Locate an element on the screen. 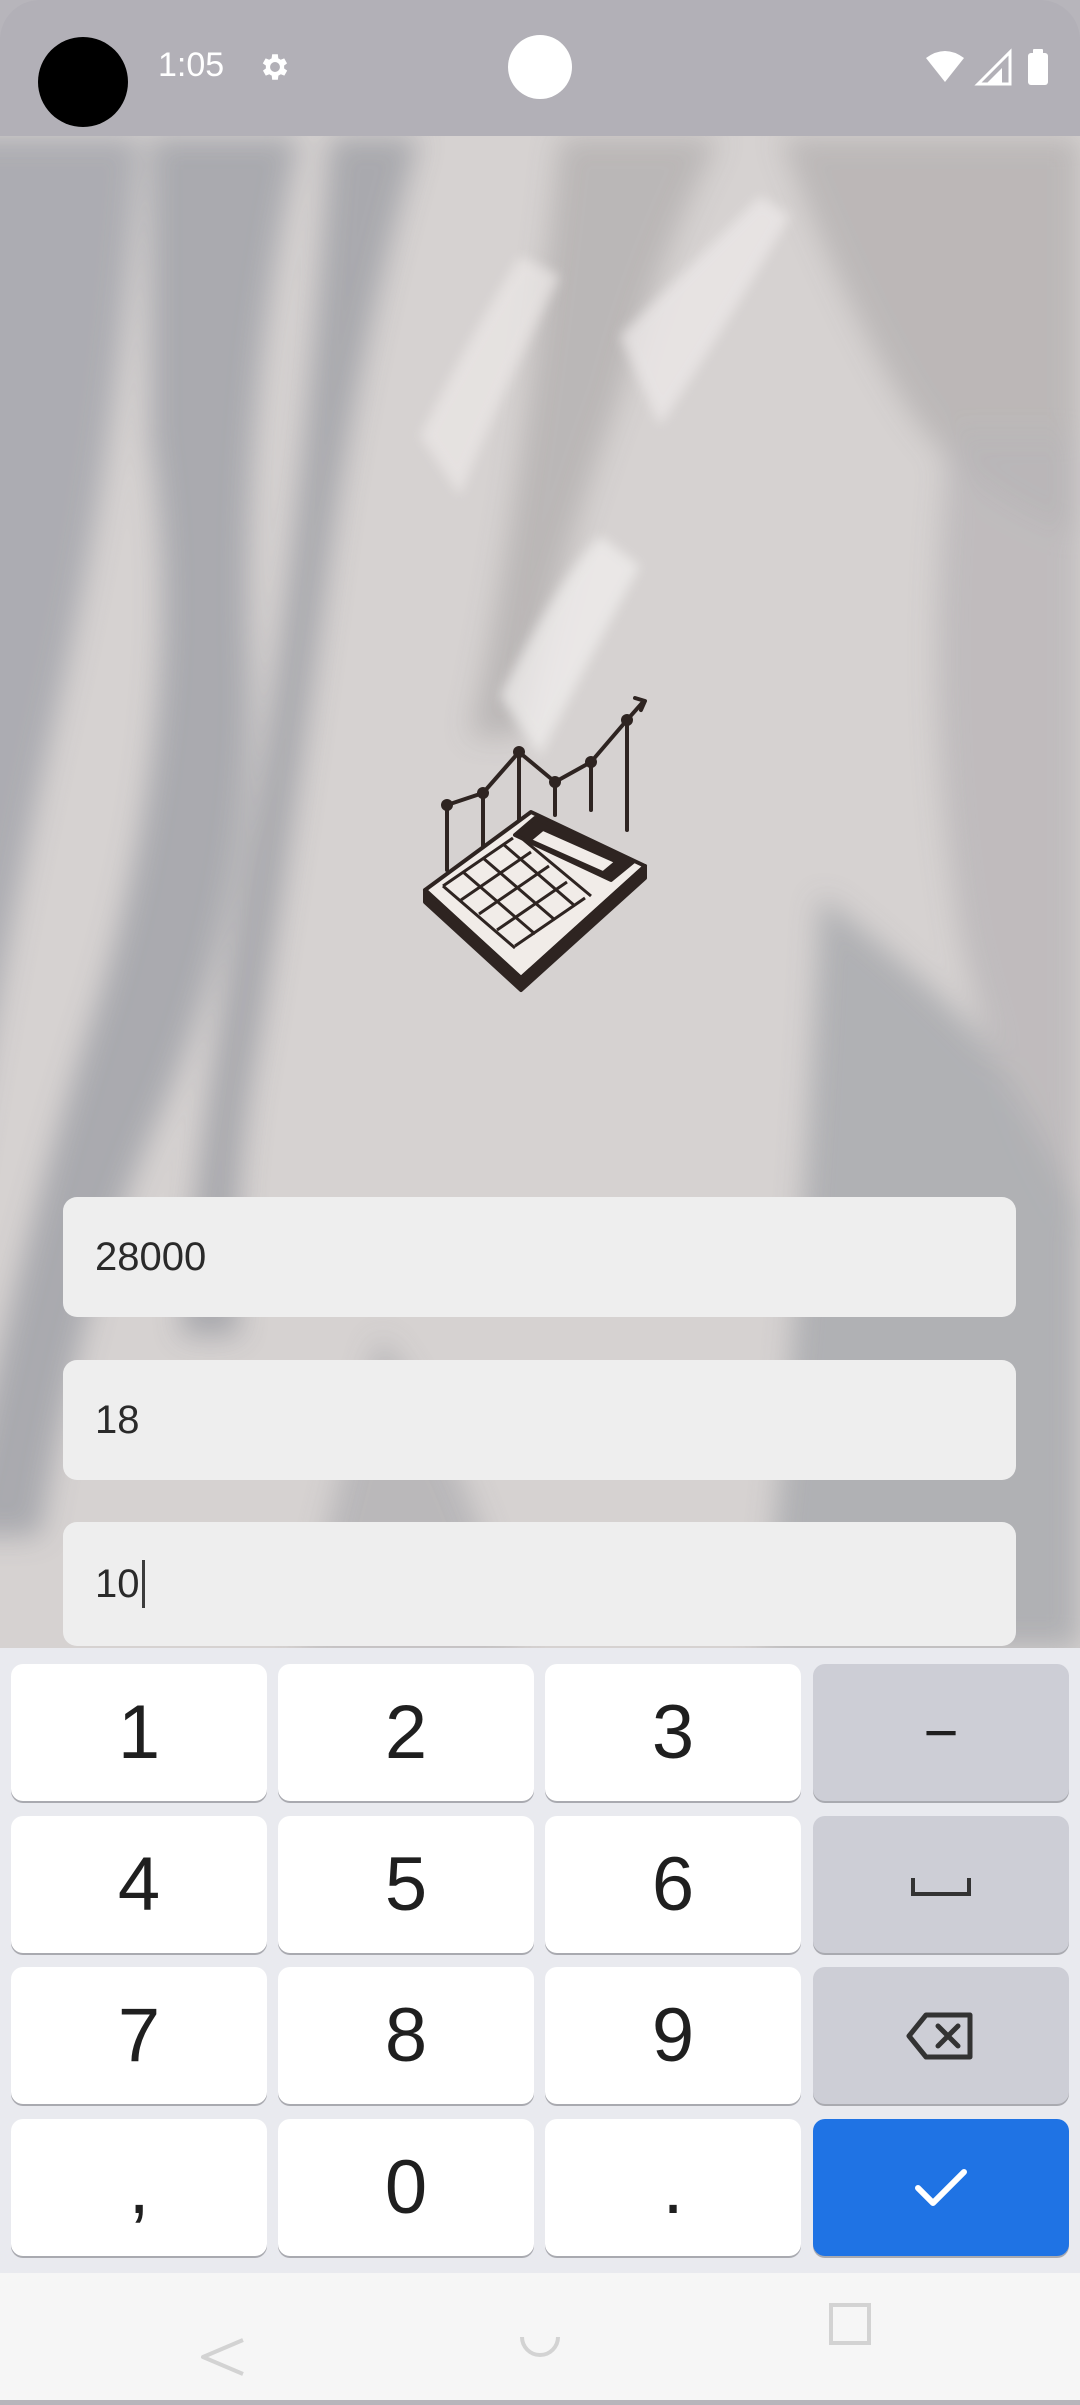 This screenshot has width=1080, height=2405. status-bar: 1:05 is located at coordinates (540, 68).